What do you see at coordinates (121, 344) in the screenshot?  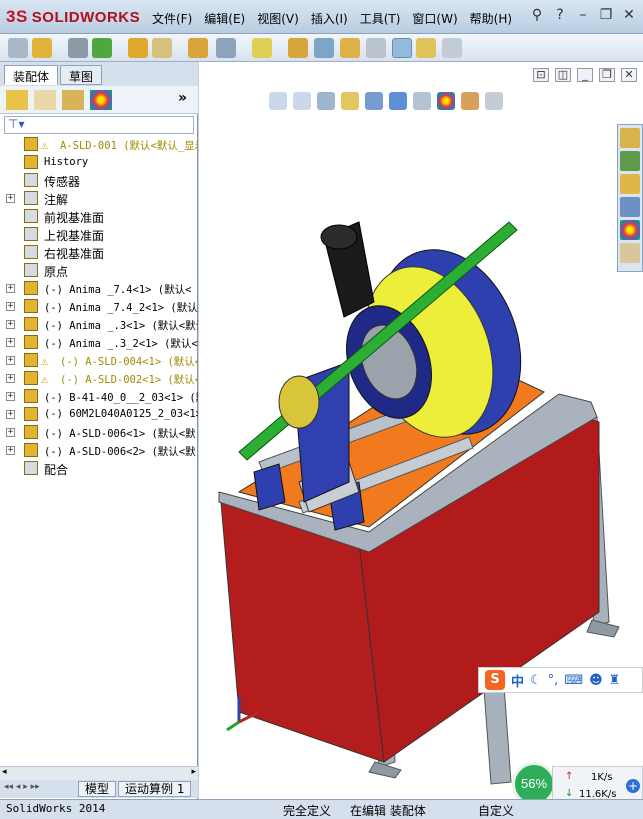 I see `tree-item-label: (-) Anima _.3_2<1> (默认<` at bounding box center [121, 344].